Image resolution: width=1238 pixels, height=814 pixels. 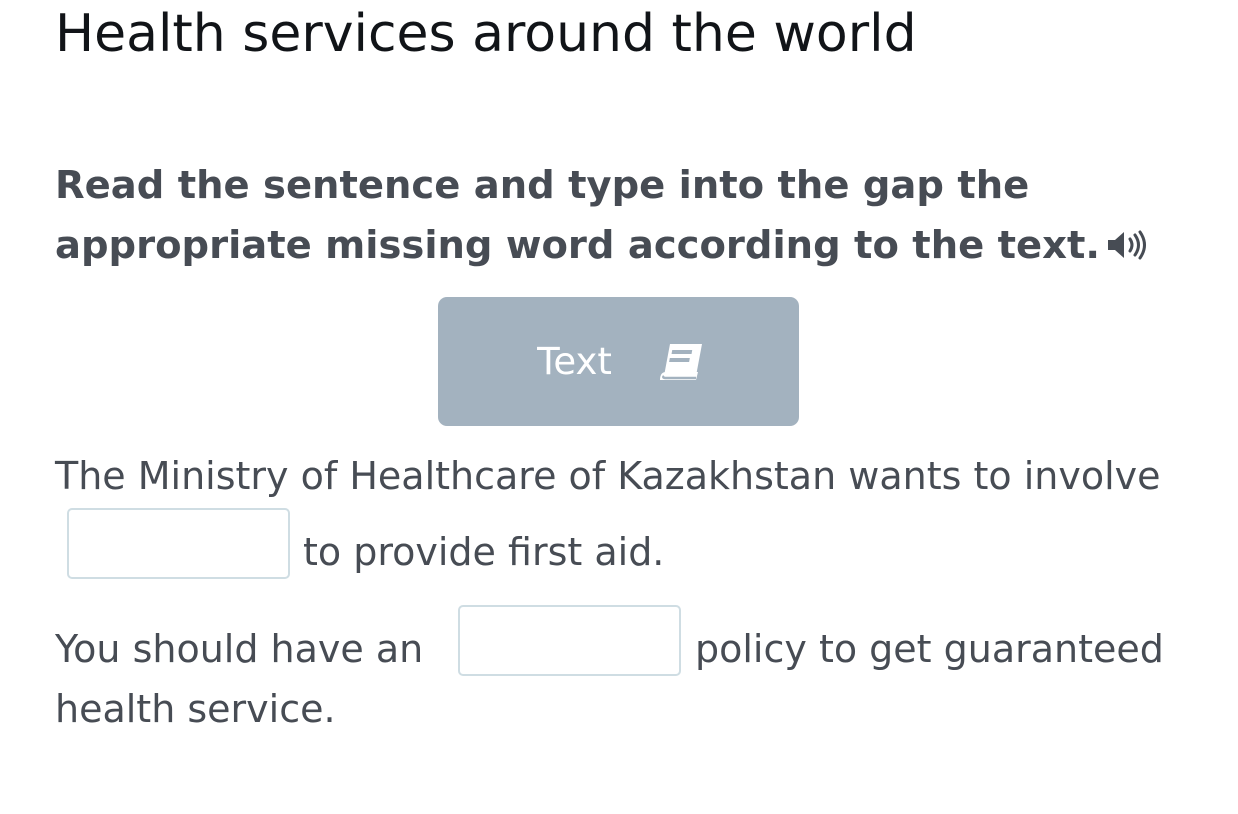 What do you see at coordinates (195, 709) in the screenshot?
I see `sentence-2-part-3: health service.` at bounding box center [195, 709].